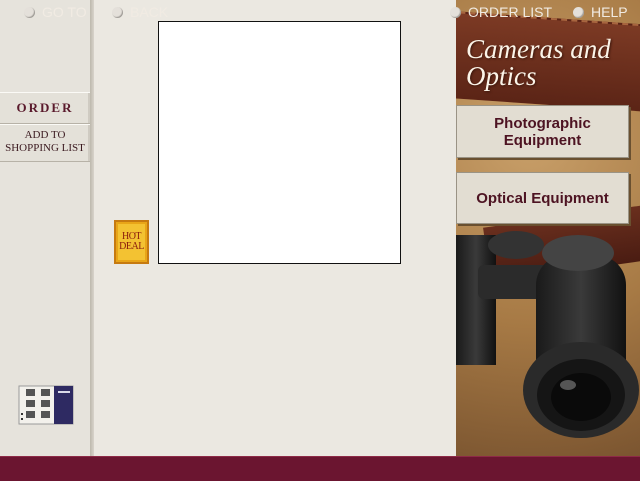  I want to click on add-label-line1: ADD TO, so click(45, 135).